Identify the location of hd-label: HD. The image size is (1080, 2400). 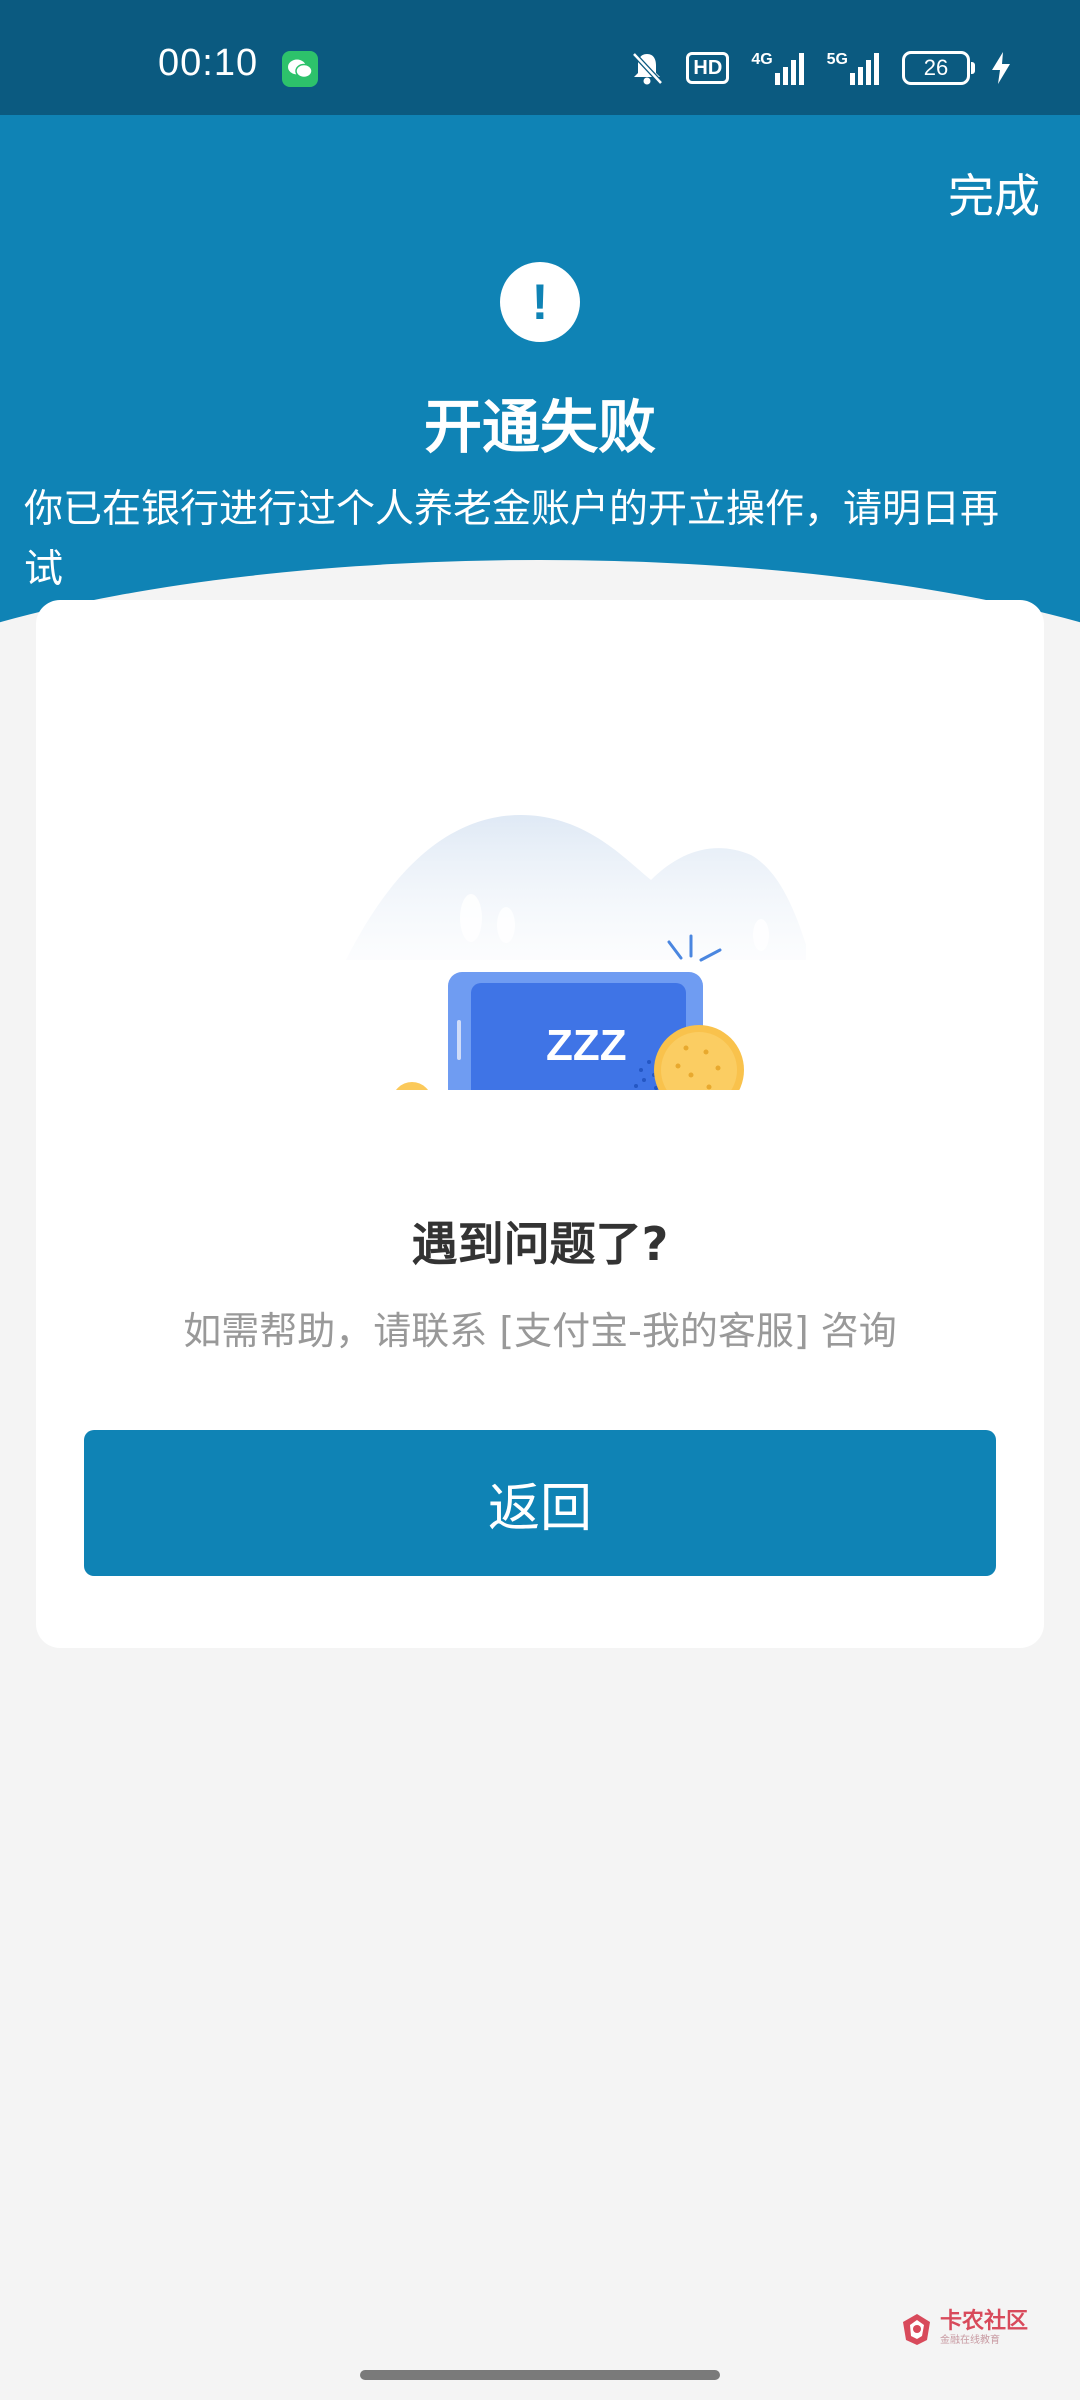
(708, 68).